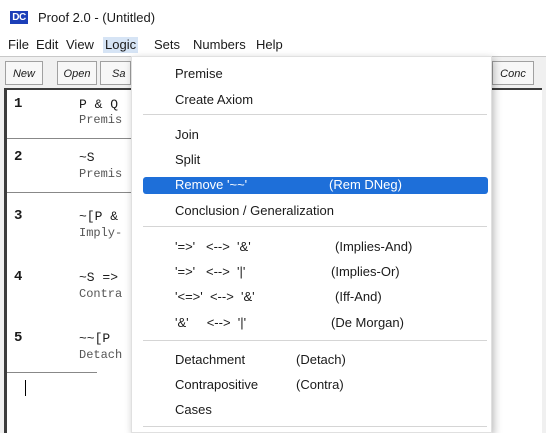 The height and width of the screenshot is (433, 546). What do you see at coordinates (101, 355) in the screenshot?
I see `line-reason-5: Detach` at bounding box center [101, 355].